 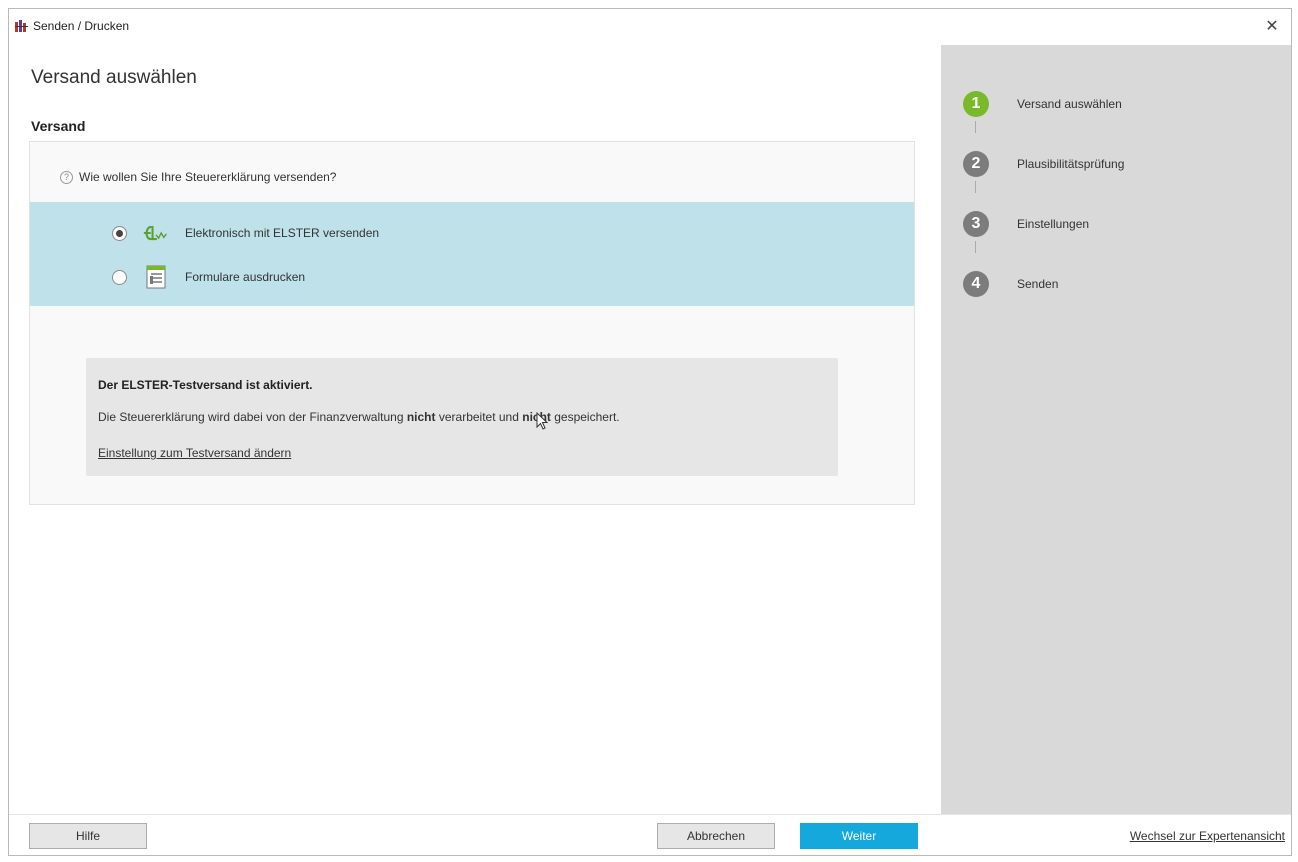 What do you see at coordinates (1207, 836) in the screenshot?
I see `expert-view-link: Wechsel zur Expertenansicht` at bounding box center [1207, 836].